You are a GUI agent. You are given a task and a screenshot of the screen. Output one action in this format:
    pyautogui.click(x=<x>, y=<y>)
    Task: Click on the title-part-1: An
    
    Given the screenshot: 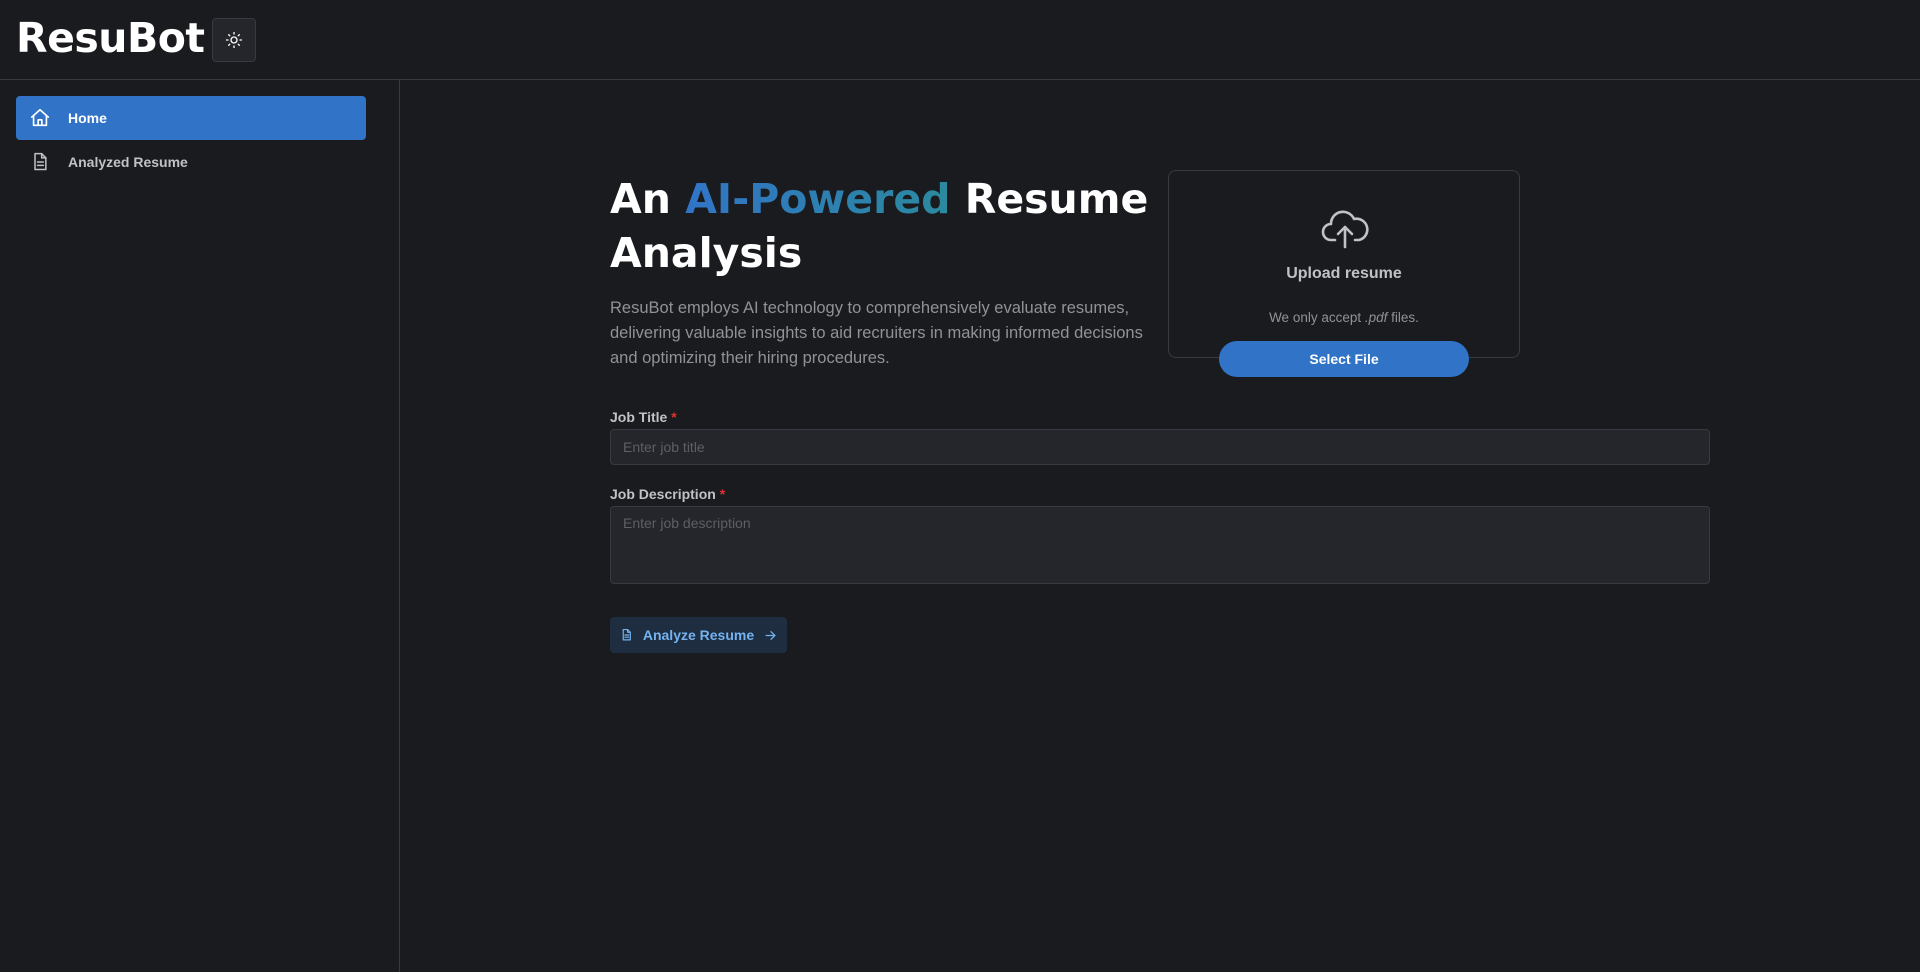 What is the action you would take?
    pyautogui.click(x=648, y=199)
    